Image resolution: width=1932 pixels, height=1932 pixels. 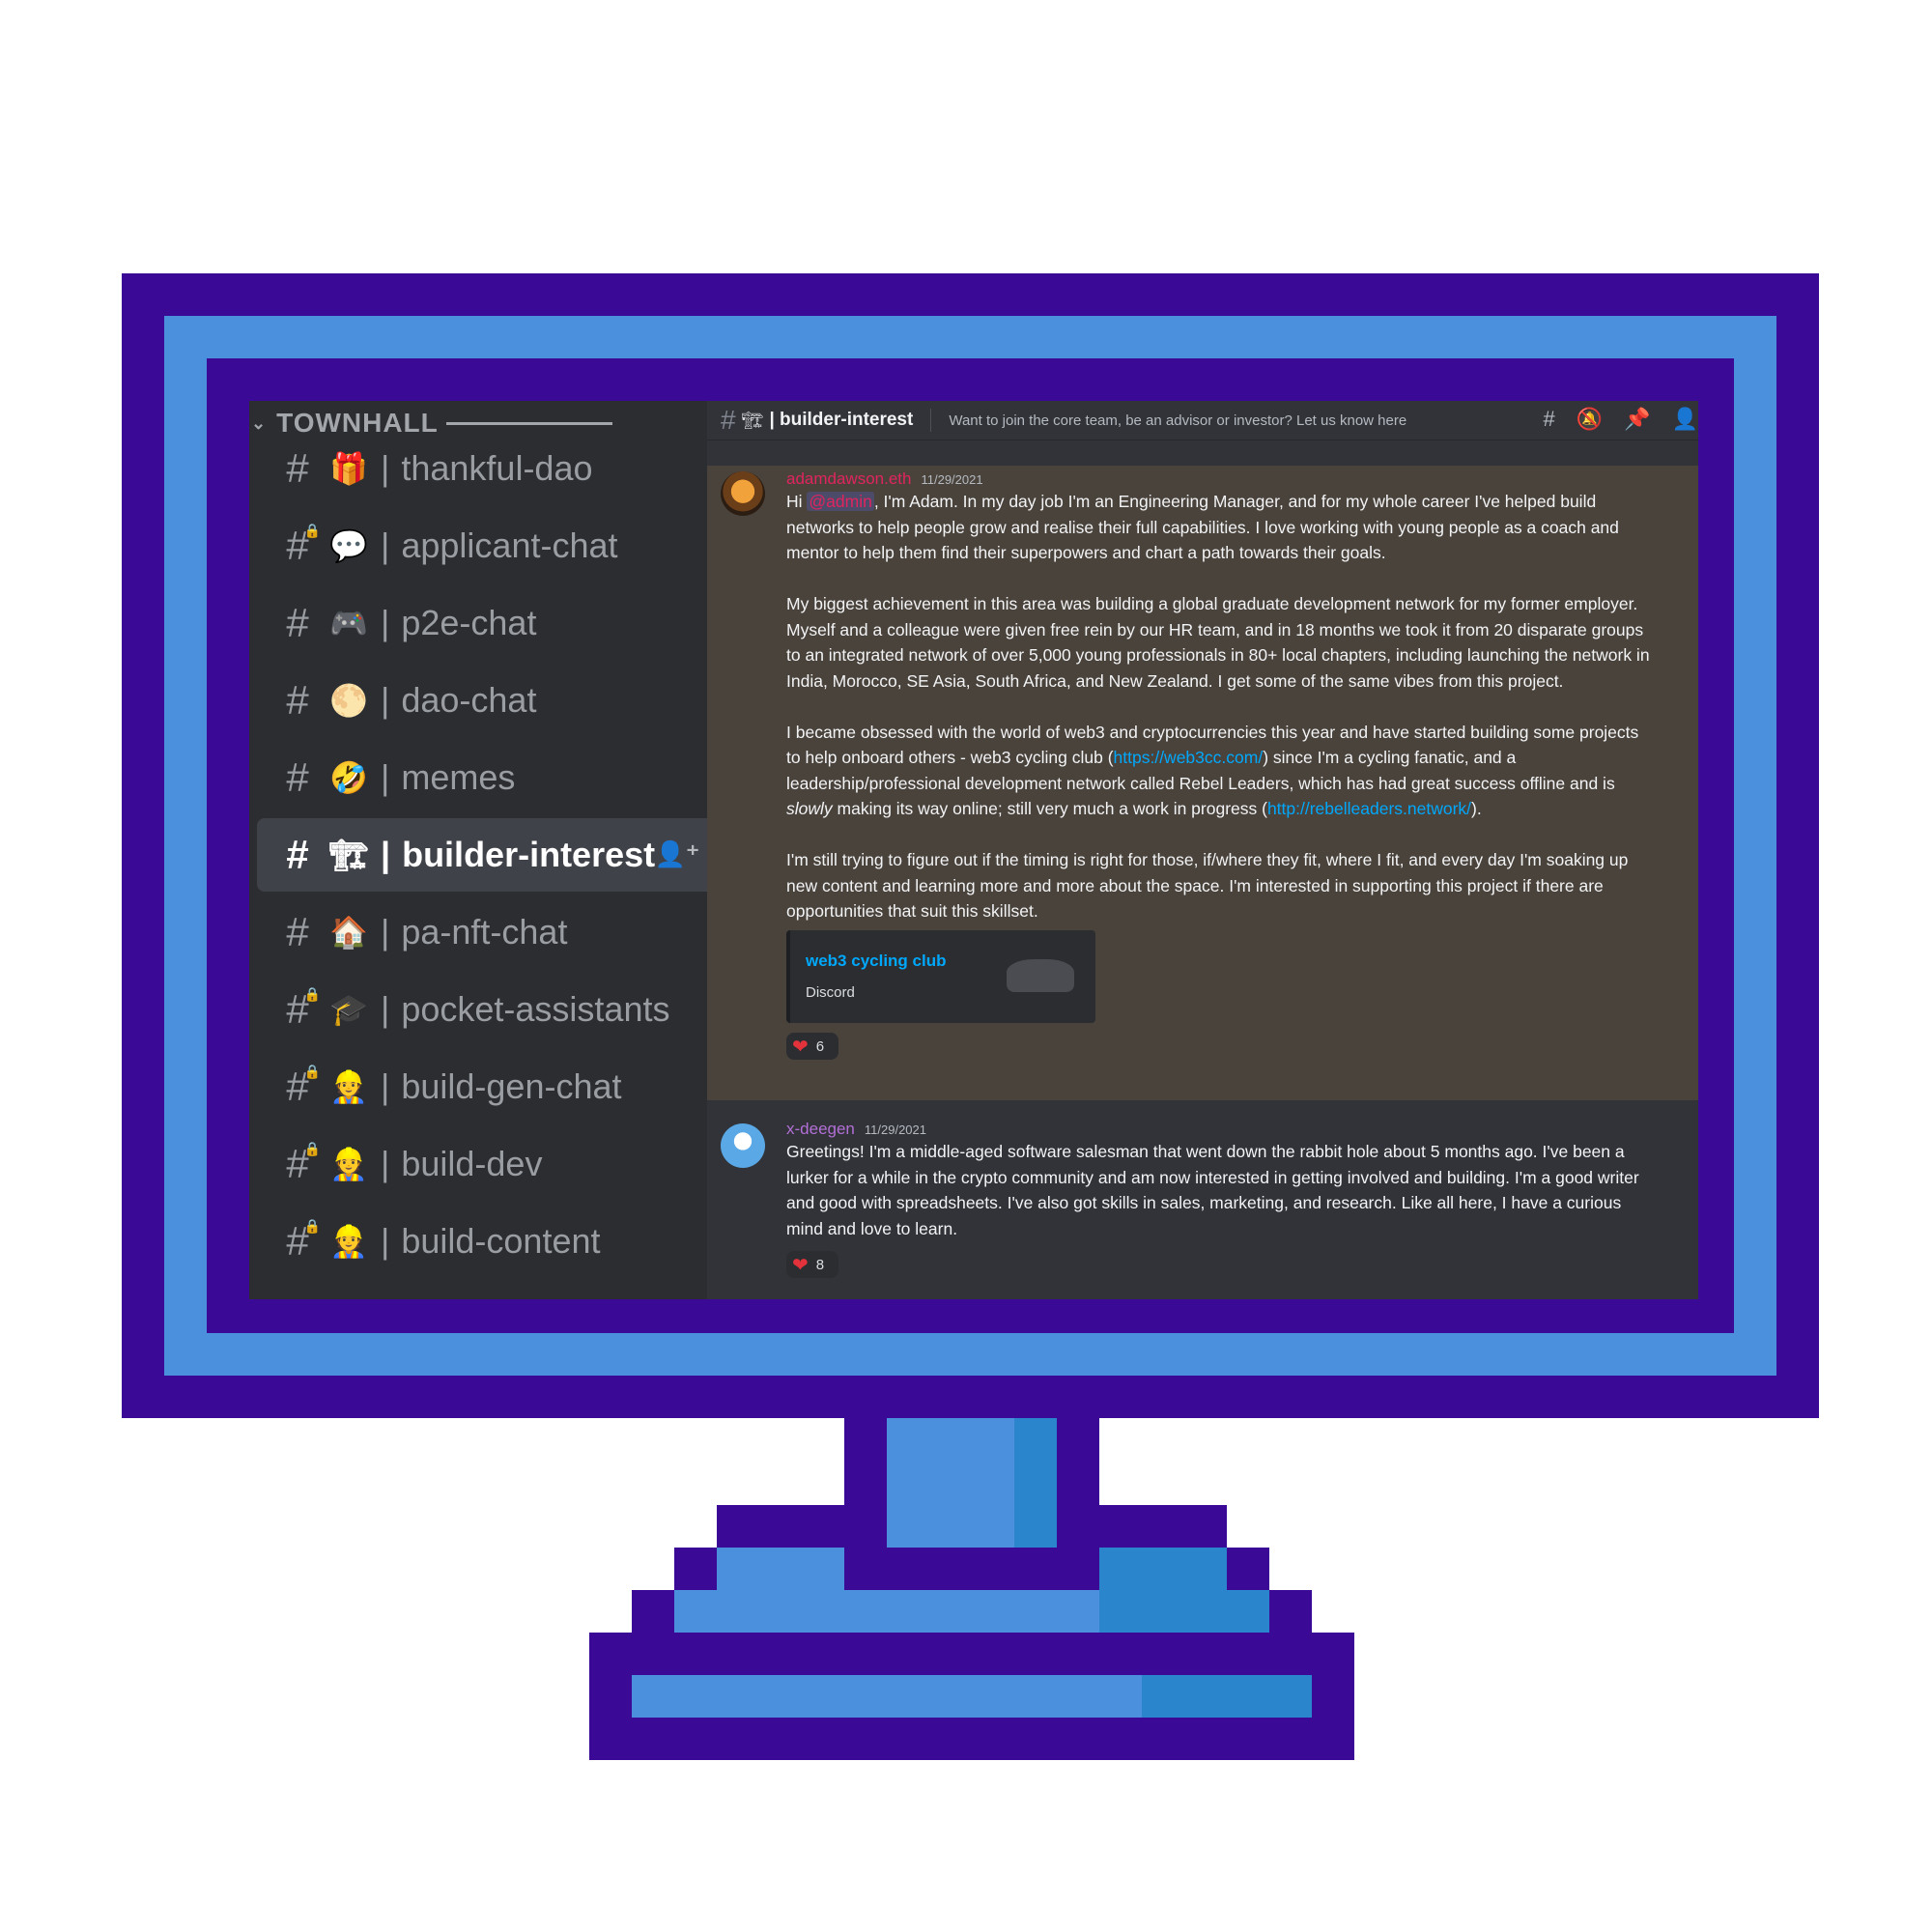 I want to click on reaction-count: 8, so click(x=820, y=1264).